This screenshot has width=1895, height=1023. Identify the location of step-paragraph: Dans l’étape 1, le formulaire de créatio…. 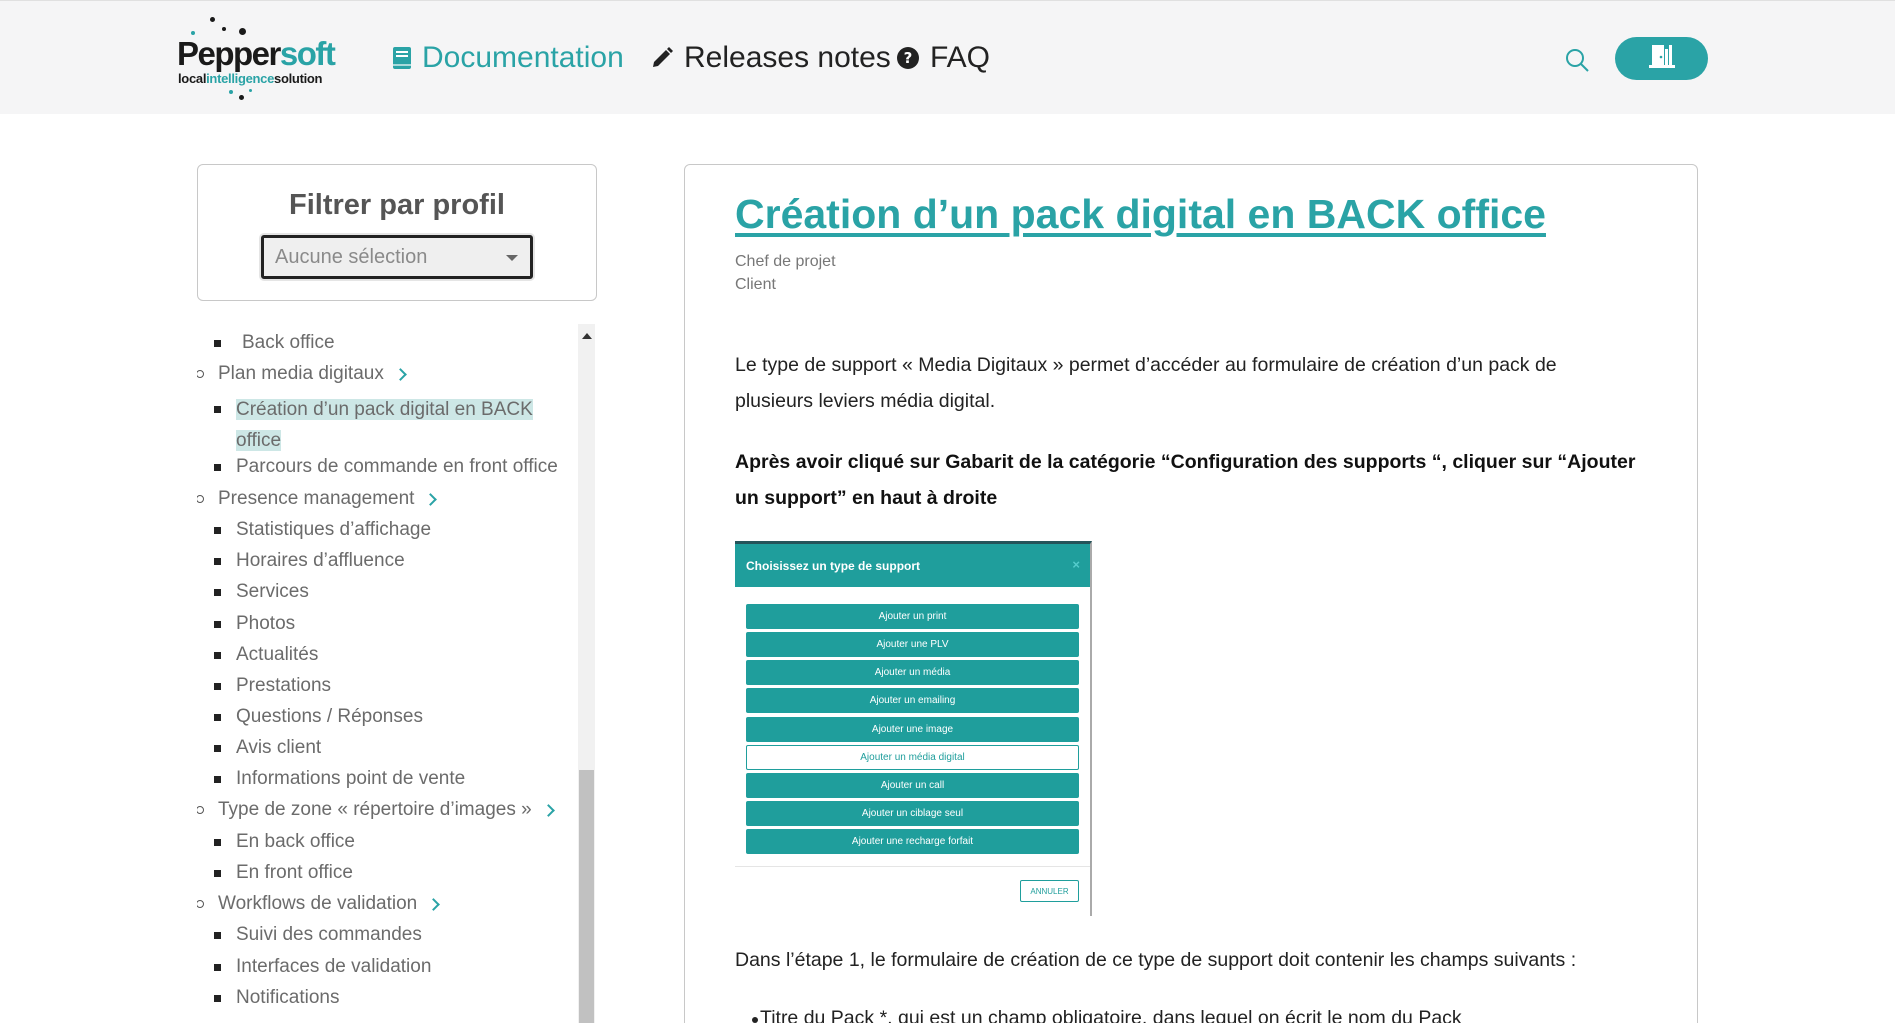
(1156, 960).